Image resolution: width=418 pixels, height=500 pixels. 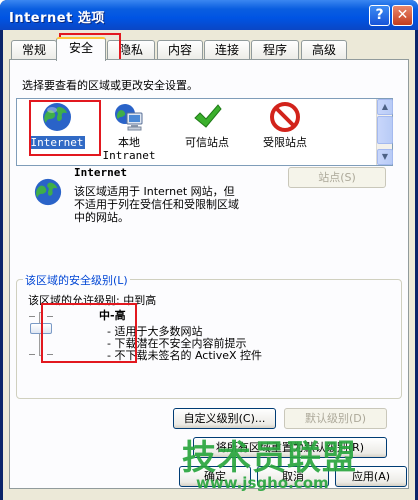 I want to click on close-button: ✕, so click(x=402, y=15).